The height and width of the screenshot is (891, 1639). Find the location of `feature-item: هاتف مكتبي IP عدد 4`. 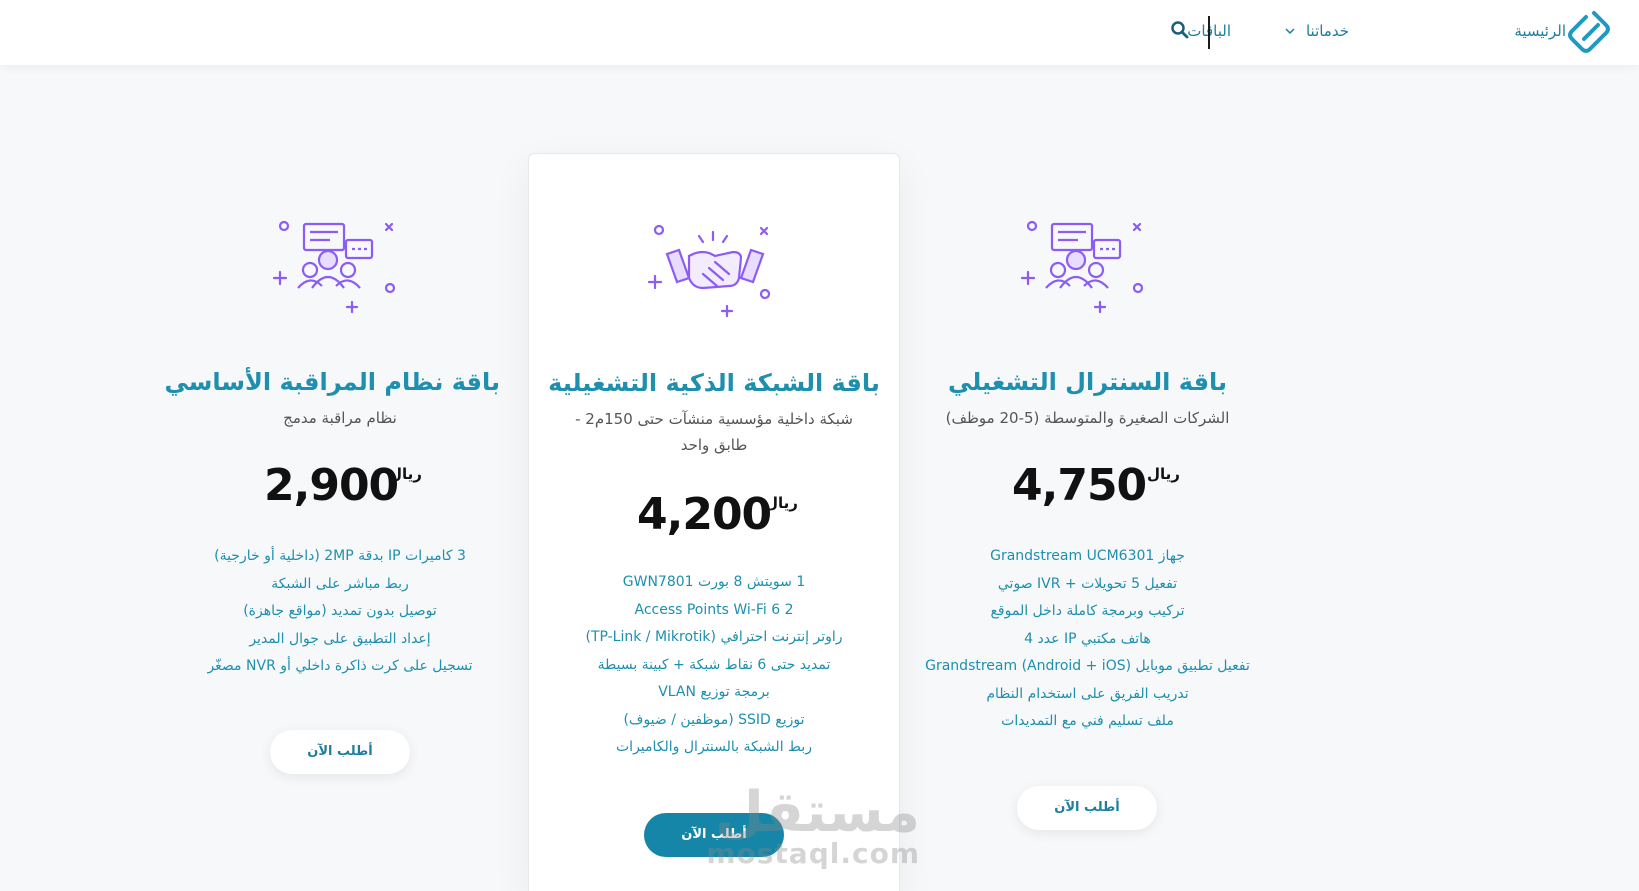

feature-item: هاتف مكتبي IP عدد 4 is located at coordinates (1087, 638).